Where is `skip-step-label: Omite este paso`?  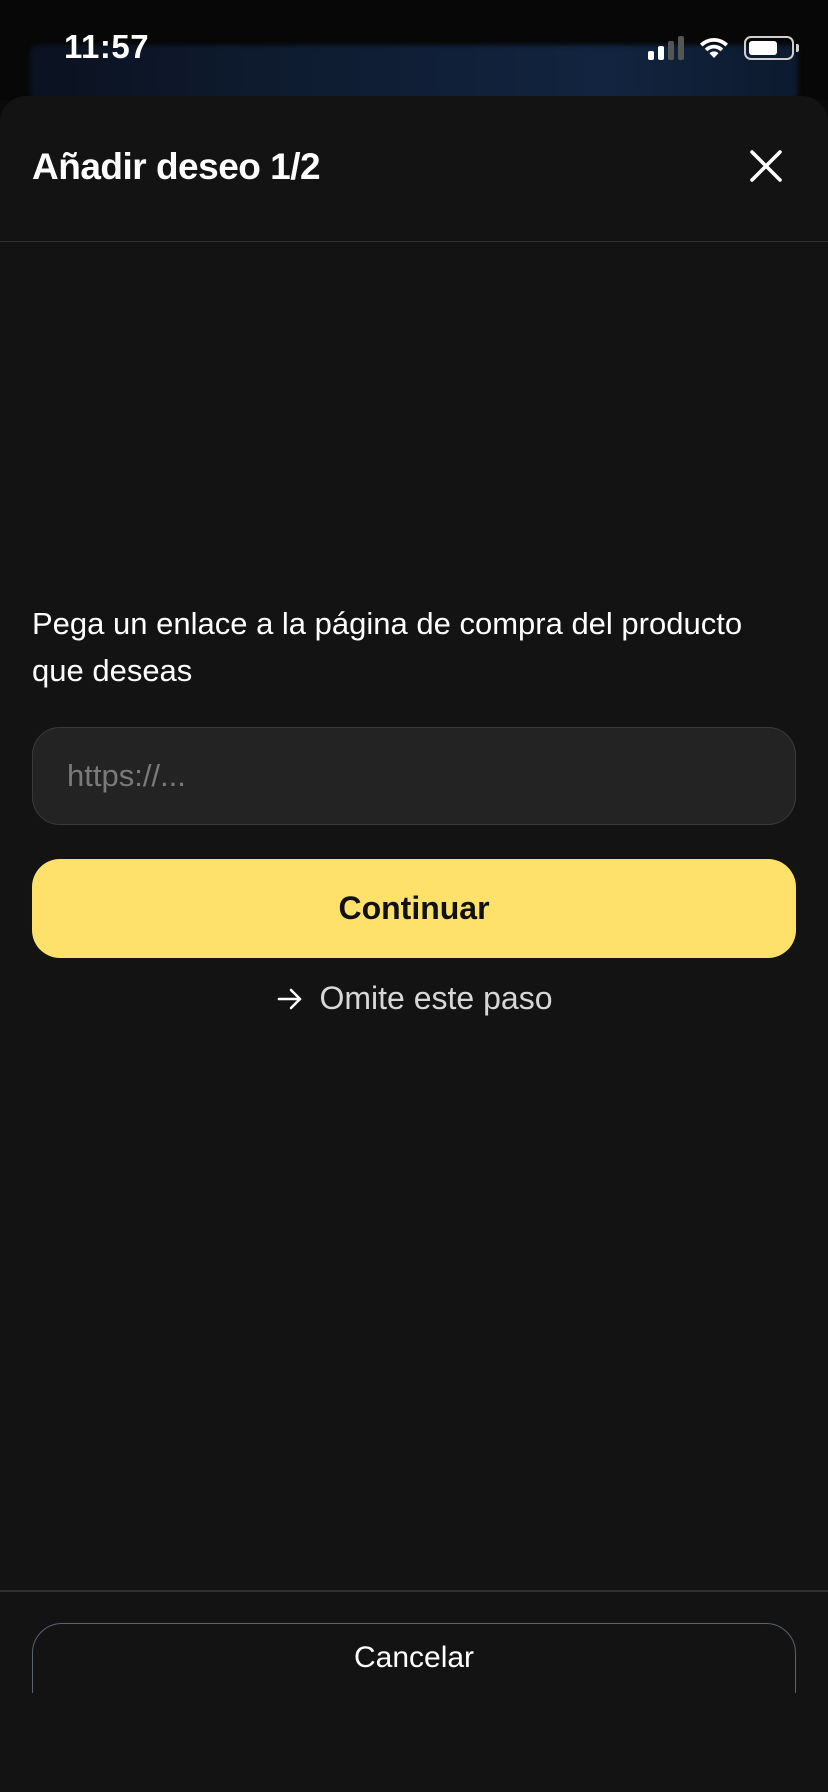
skip-step-label: Omite este paso is located at coordinates (436, 998).